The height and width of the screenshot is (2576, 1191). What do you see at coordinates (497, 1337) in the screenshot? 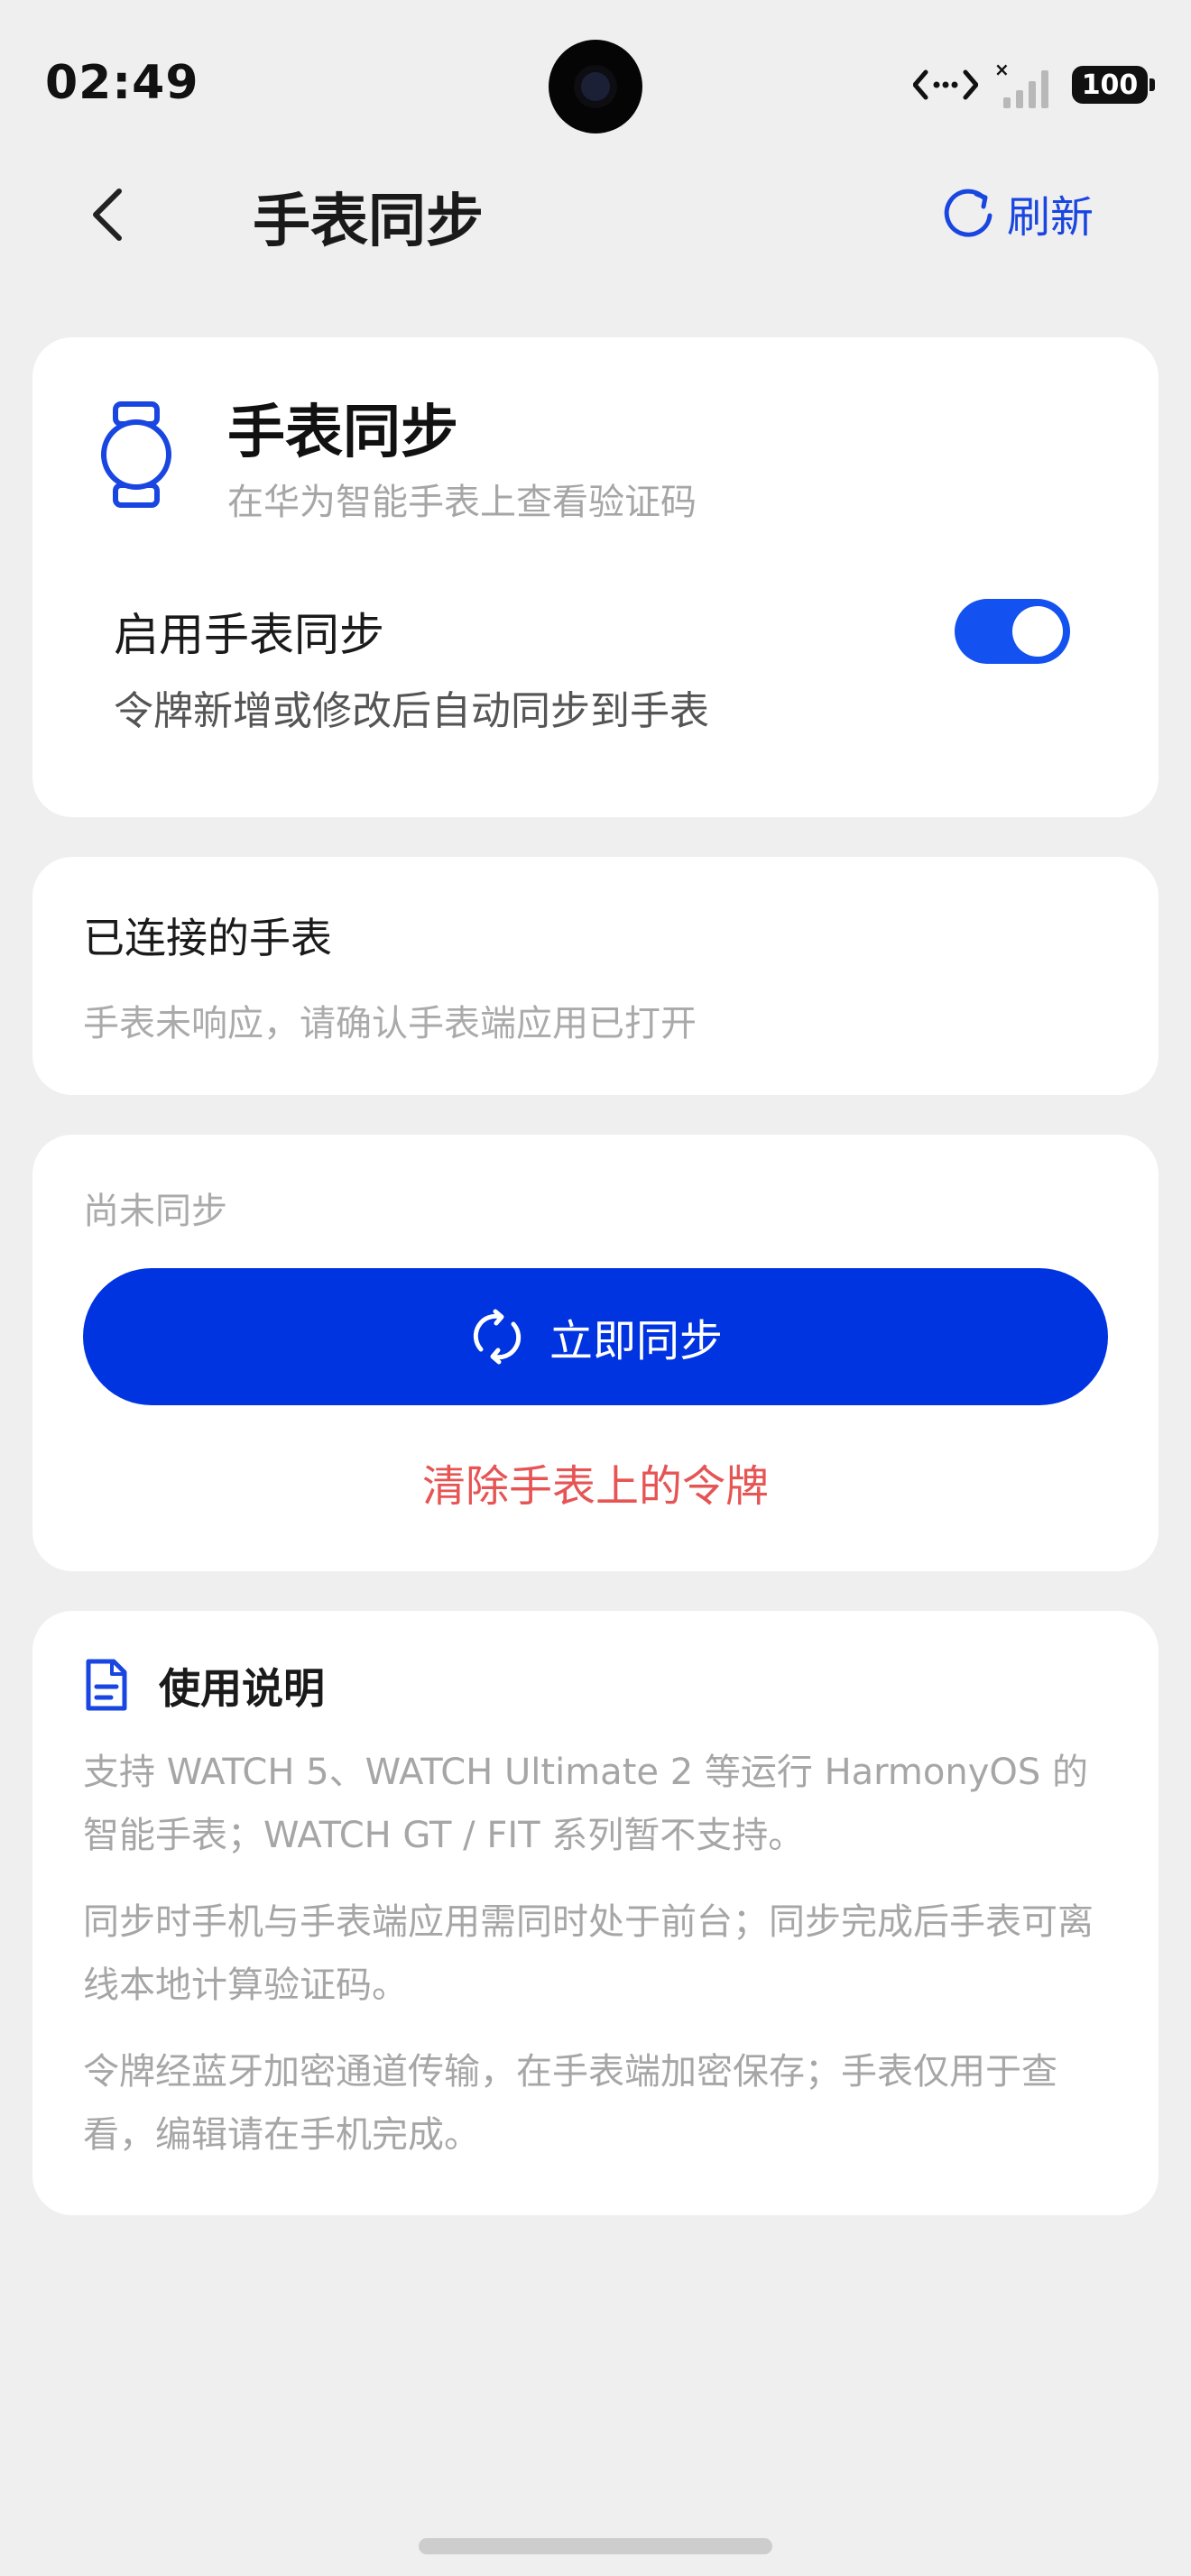
I see `sync-icon` at bounding box center [497, 1337].